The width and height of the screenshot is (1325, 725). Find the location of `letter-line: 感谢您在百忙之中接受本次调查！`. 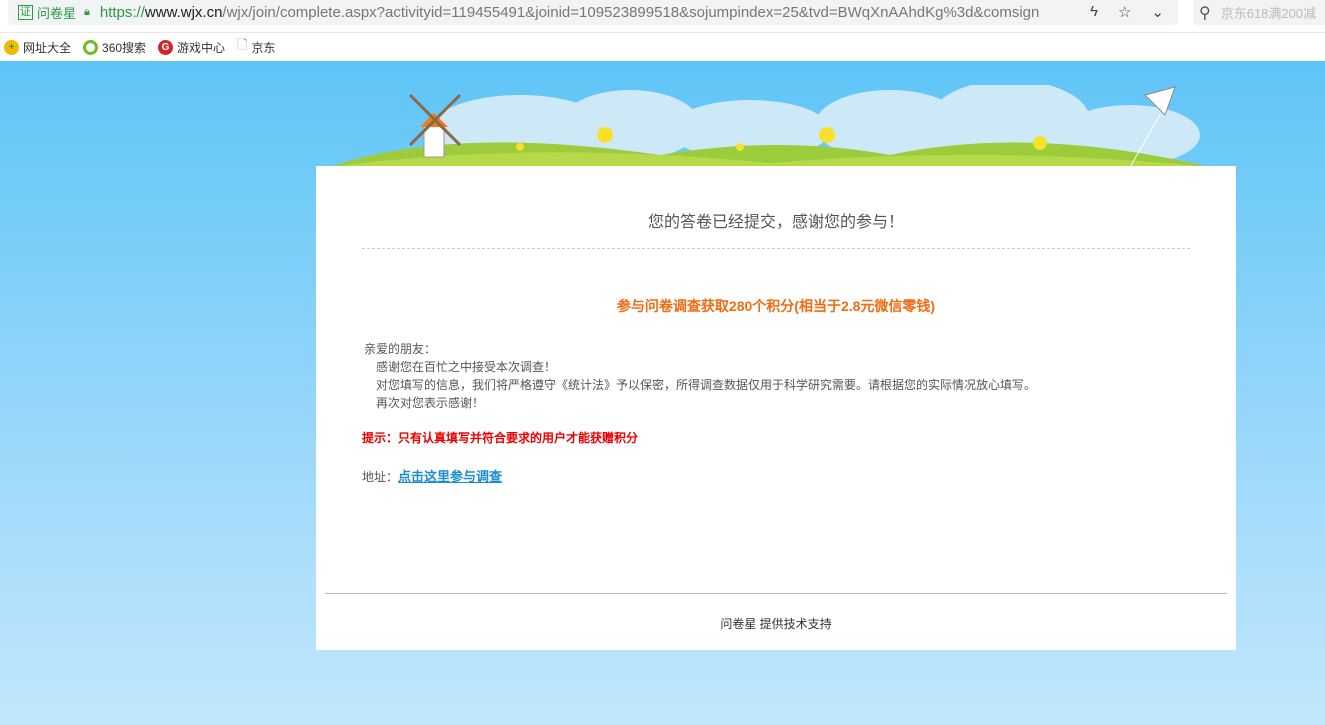

letter-line: 感谢您在百忙之中接受本次调查！ is located at coordinates (466, 367).